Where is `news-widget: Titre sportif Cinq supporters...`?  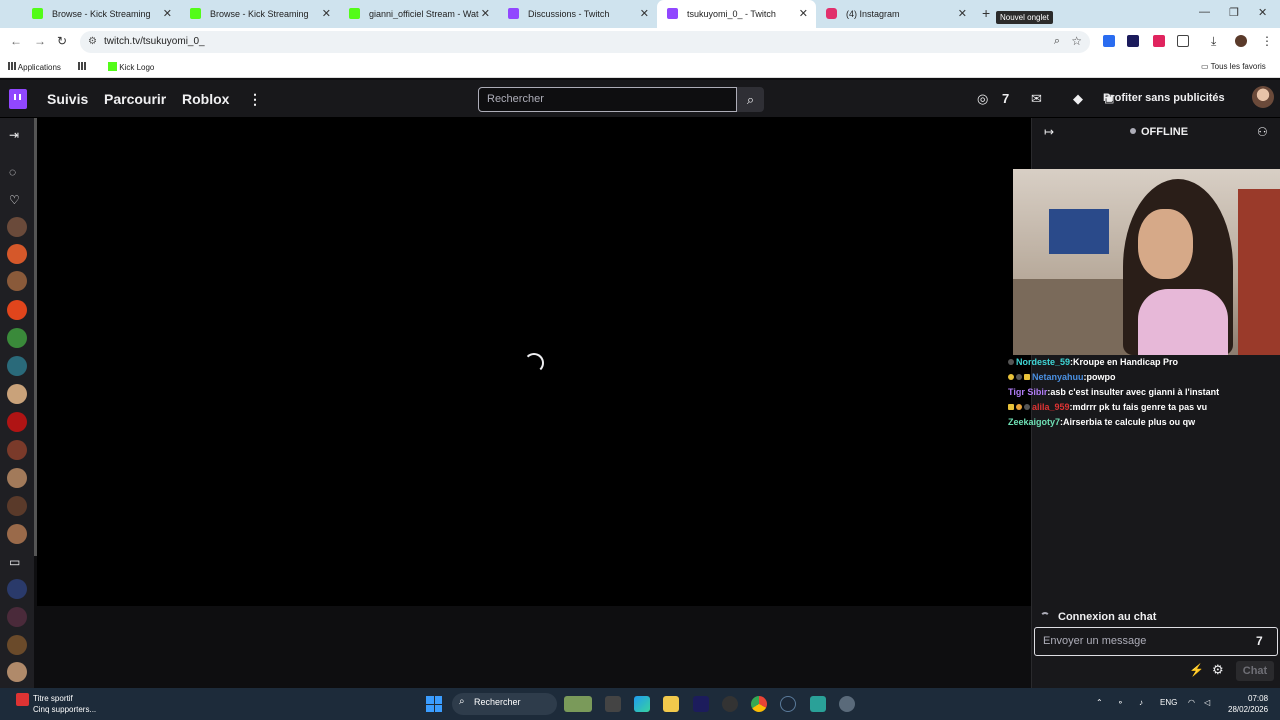
news-widget: Titre sportif Cinq supporters... is located at coordinates (64, 704).